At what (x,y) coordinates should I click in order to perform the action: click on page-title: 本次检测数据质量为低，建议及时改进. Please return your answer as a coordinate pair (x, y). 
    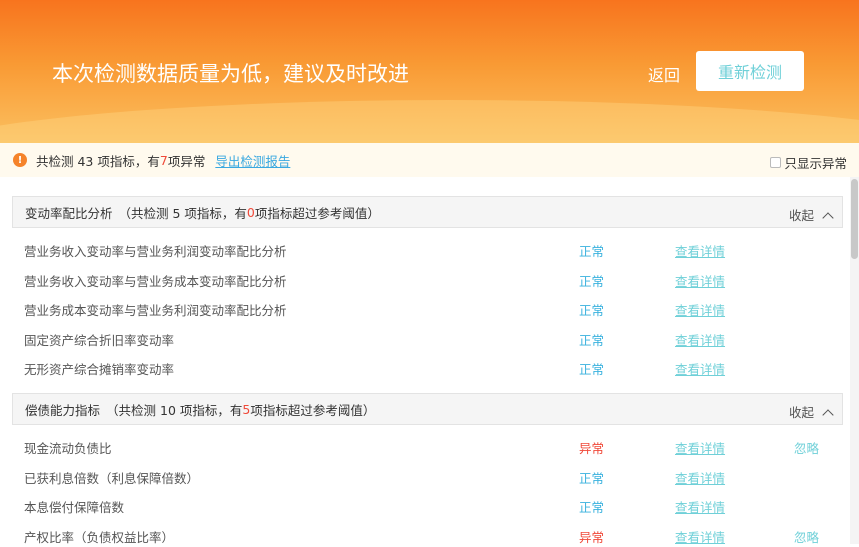
    Looking at the image, I should click on (230, 74).